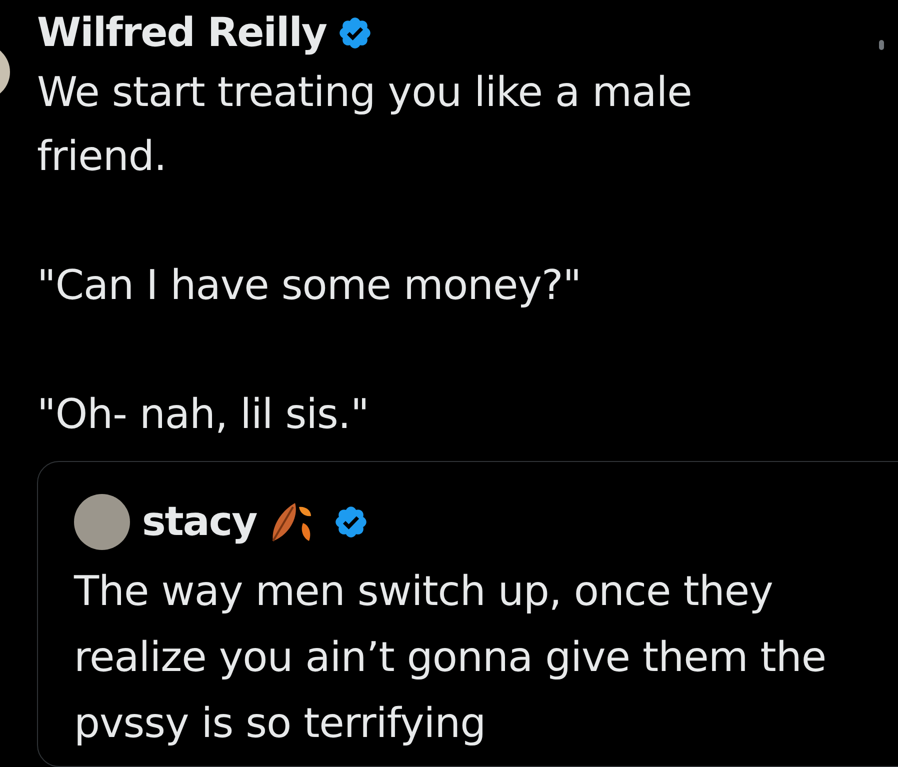 Image resolution: width=898 pixels, height=767 pixels. Describe the element at coordinates (365, 124) in the screenshot. I see `post-text: We start treating you like a male friend.` at that location.